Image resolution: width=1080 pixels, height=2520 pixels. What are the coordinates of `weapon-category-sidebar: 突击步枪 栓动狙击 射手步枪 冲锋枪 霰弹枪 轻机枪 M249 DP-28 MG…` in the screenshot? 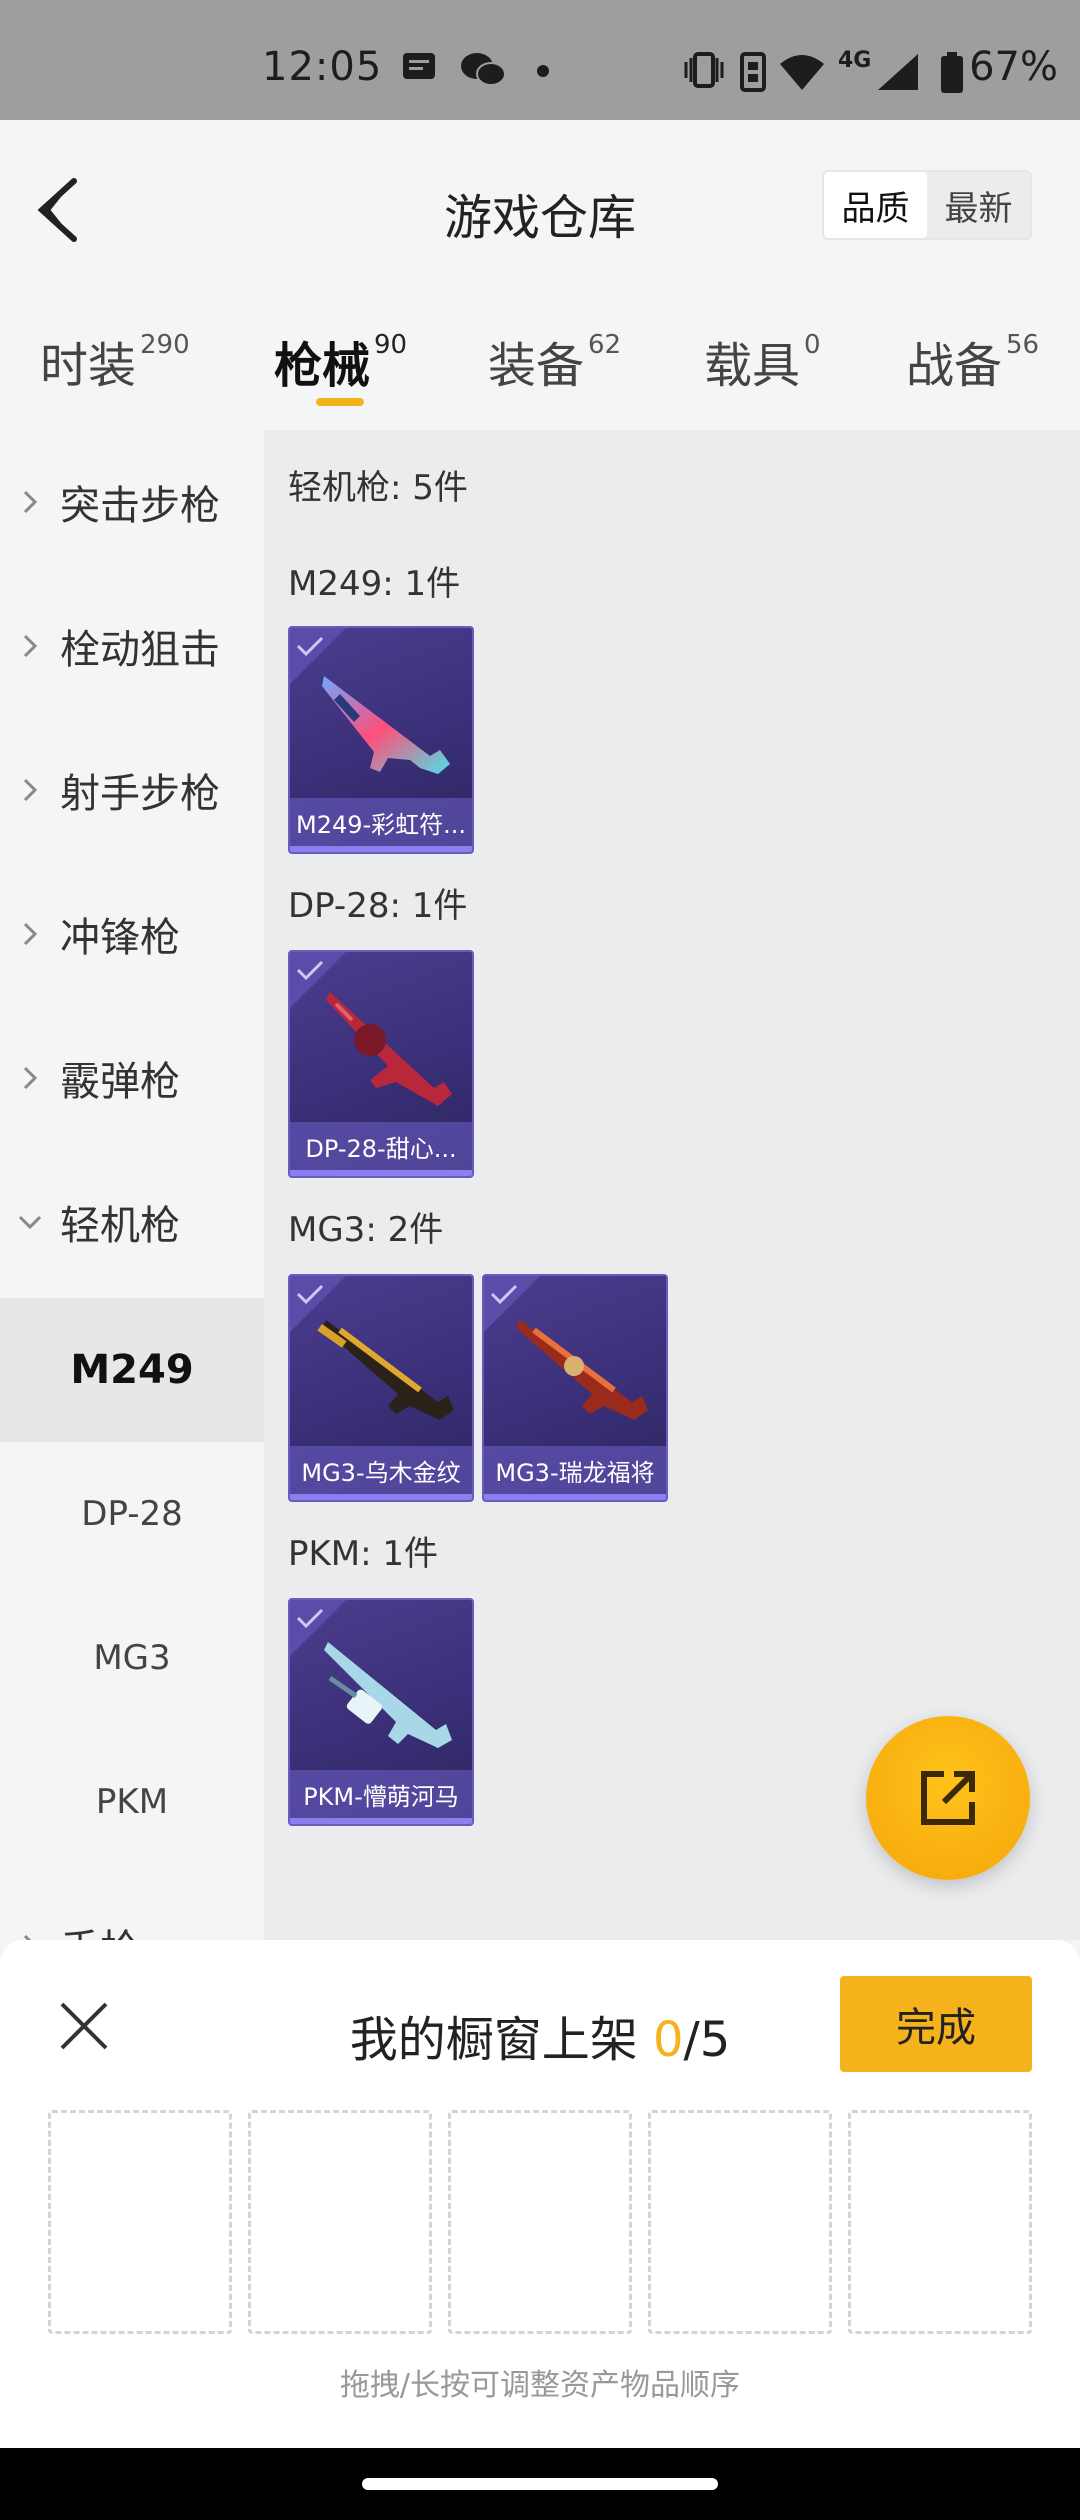 It's located at (132, 1185).